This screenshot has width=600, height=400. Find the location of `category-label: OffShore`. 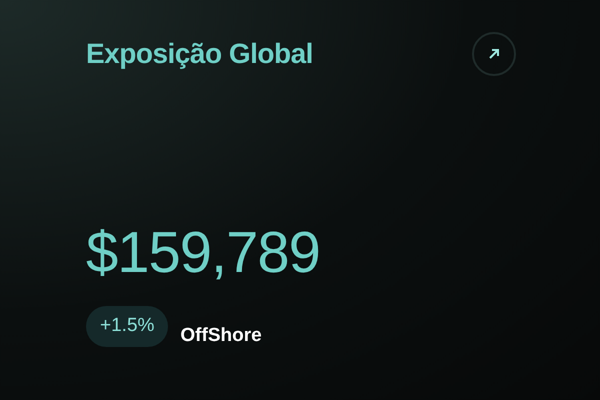

category-label: OffShore is located at coordinates (221, 336).